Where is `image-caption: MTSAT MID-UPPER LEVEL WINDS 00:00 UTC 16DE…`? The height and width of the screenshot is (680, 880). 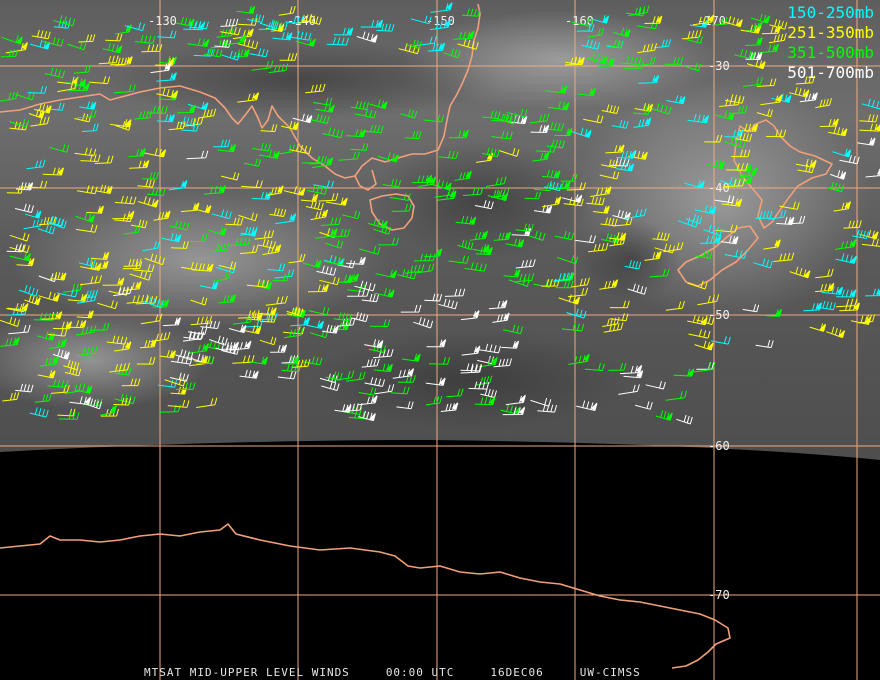
image-caption: MTSAT MID-UPPER LEVEL WINDS 00:00 UTC 16DE… is located at coordinates (444, 672).